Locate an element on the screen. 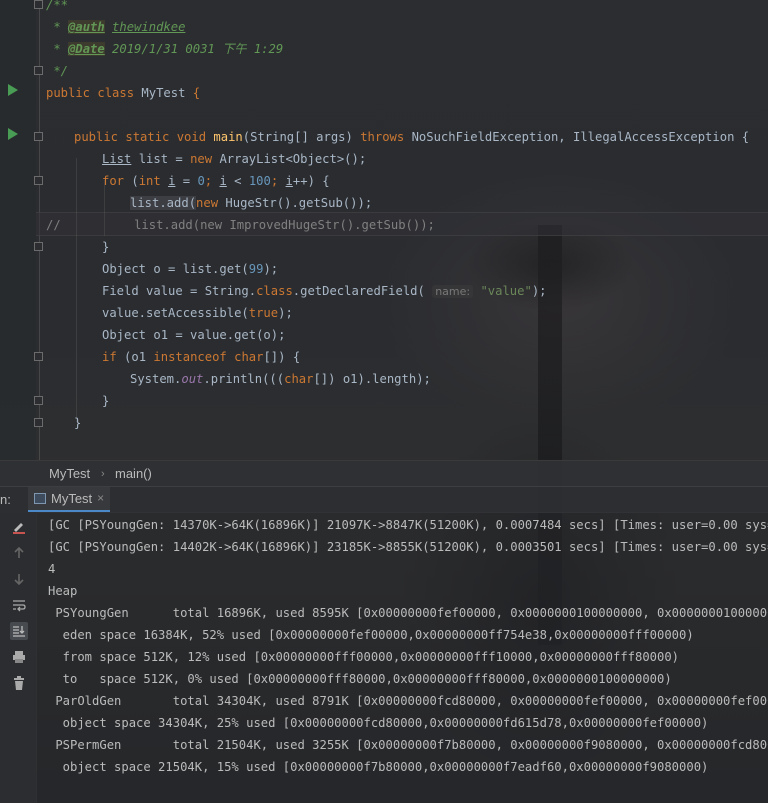  code-line: */ is located at coordinates (61, 71).